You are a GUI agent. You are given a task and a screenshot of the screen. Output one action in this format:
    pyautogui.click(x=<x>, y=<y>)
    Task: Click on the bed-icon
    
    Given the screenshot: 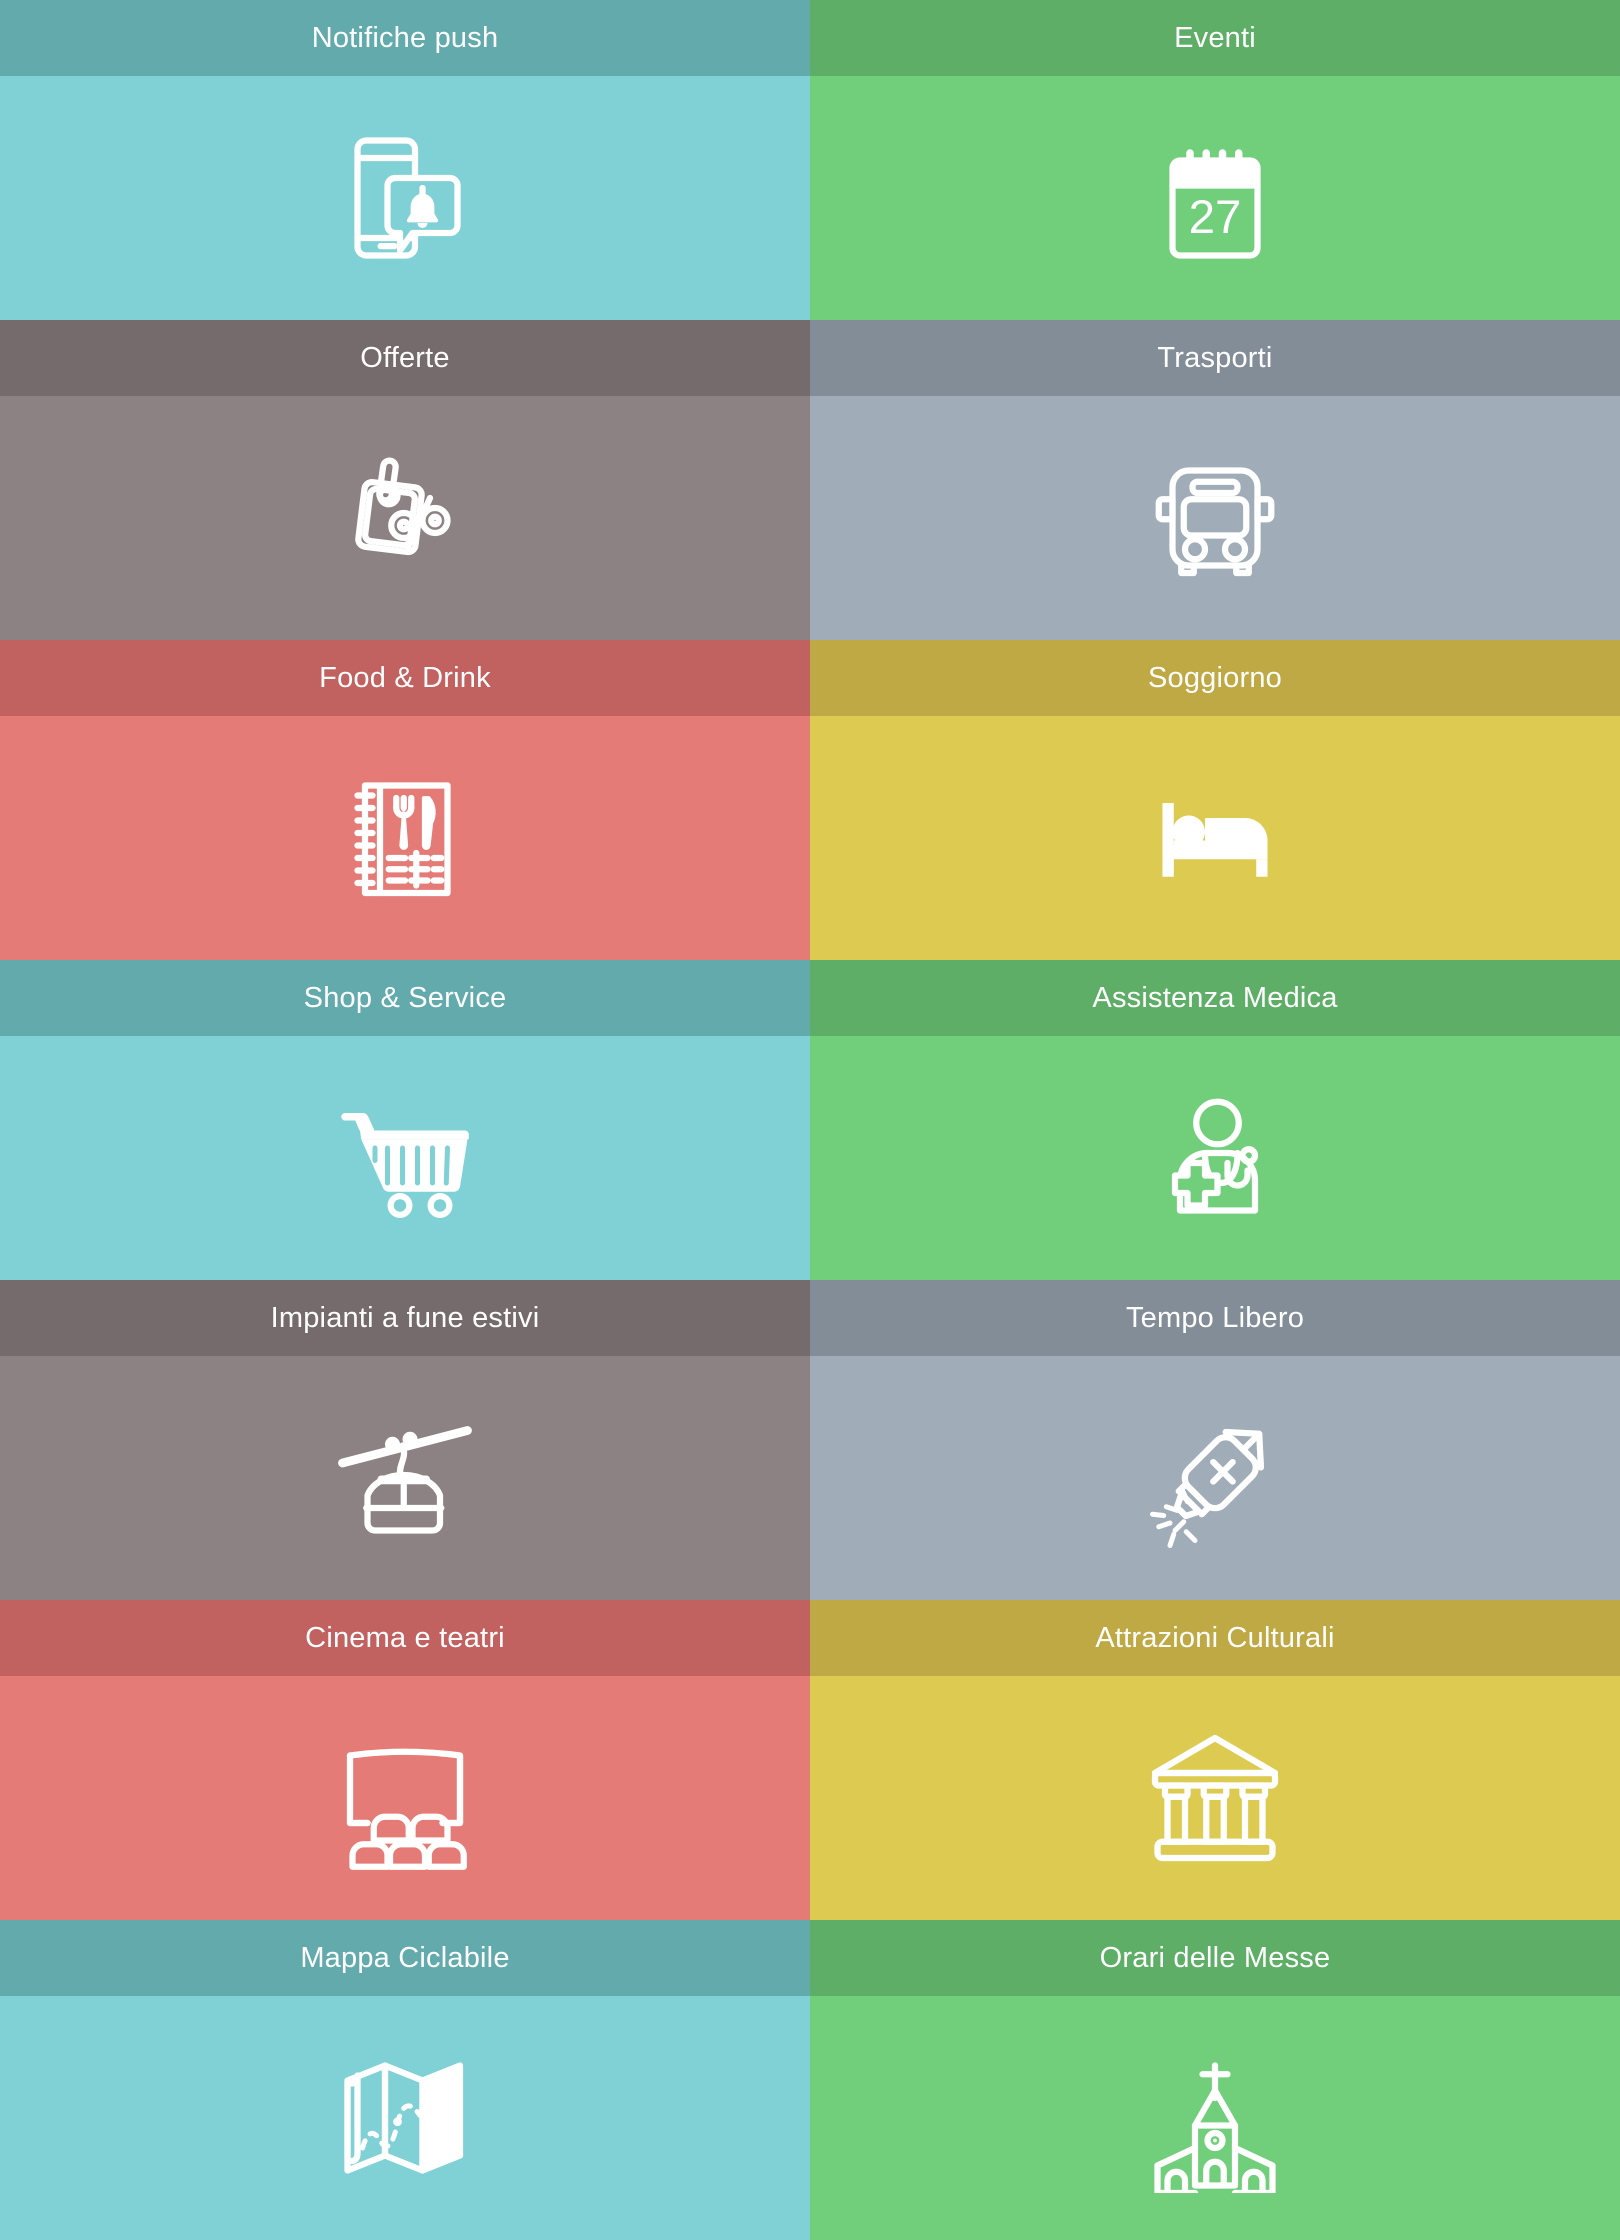 What is the action you would take?
    pyautogui.click(x=1215, y=838)
    